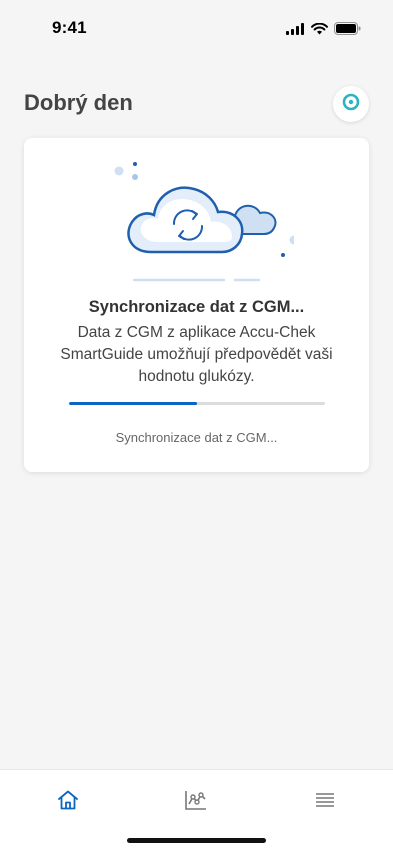 The height and width of the screenshot is (853, 393). Describe the element at coordinates (196, 29) in the screenshot. I see `status-bar: 9:41` at that location.